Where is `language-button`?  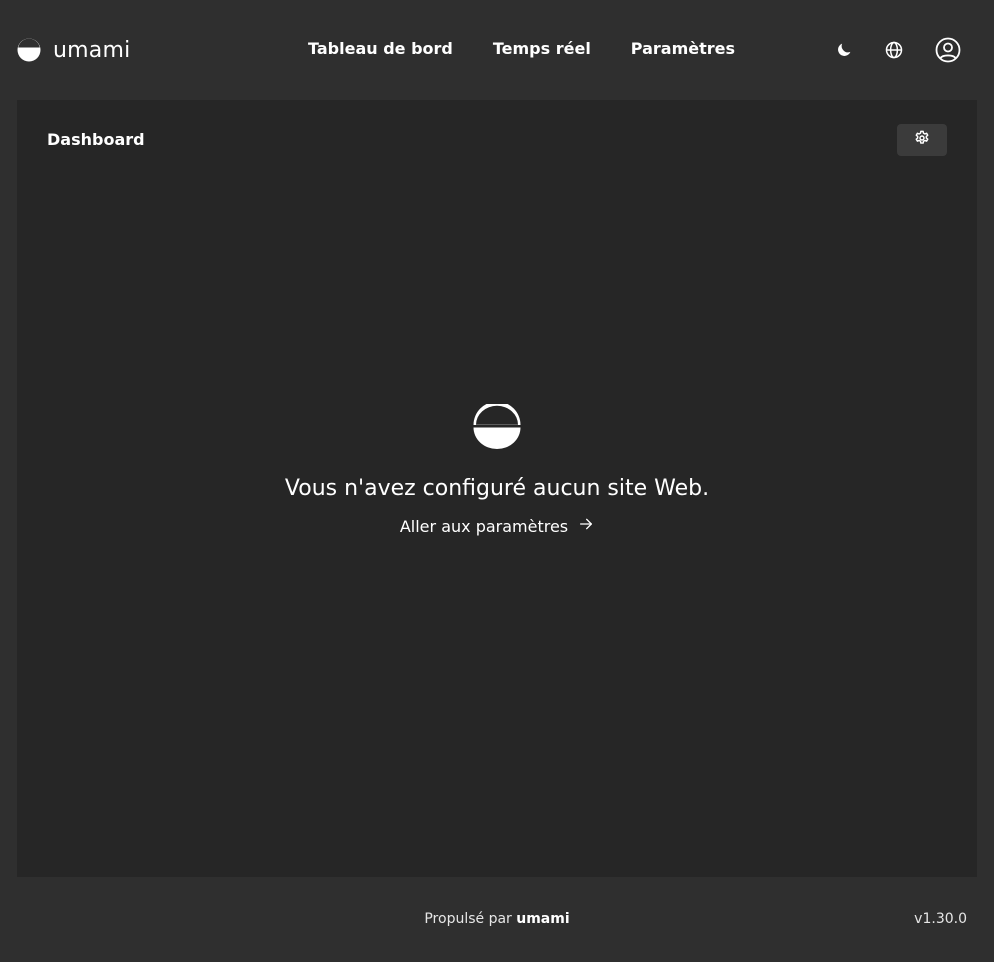
language-button is located at coordinates (894, 50).